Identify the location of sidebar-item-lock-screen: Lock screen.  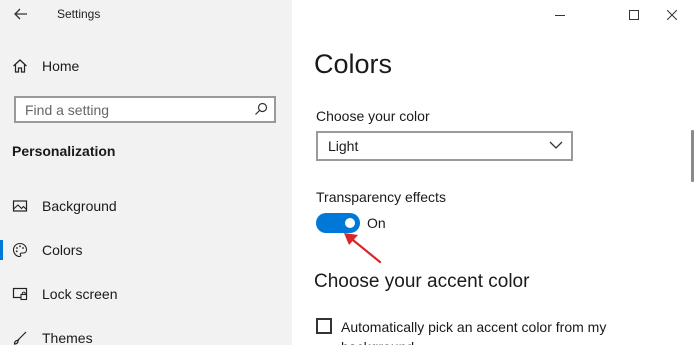
(146, 294).